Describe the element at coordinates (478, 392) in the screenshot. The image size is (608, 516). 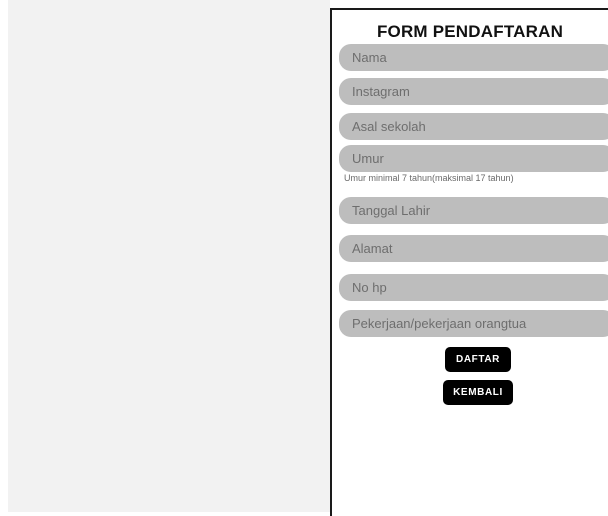
I see `back-button: KEMBALI` at that location.